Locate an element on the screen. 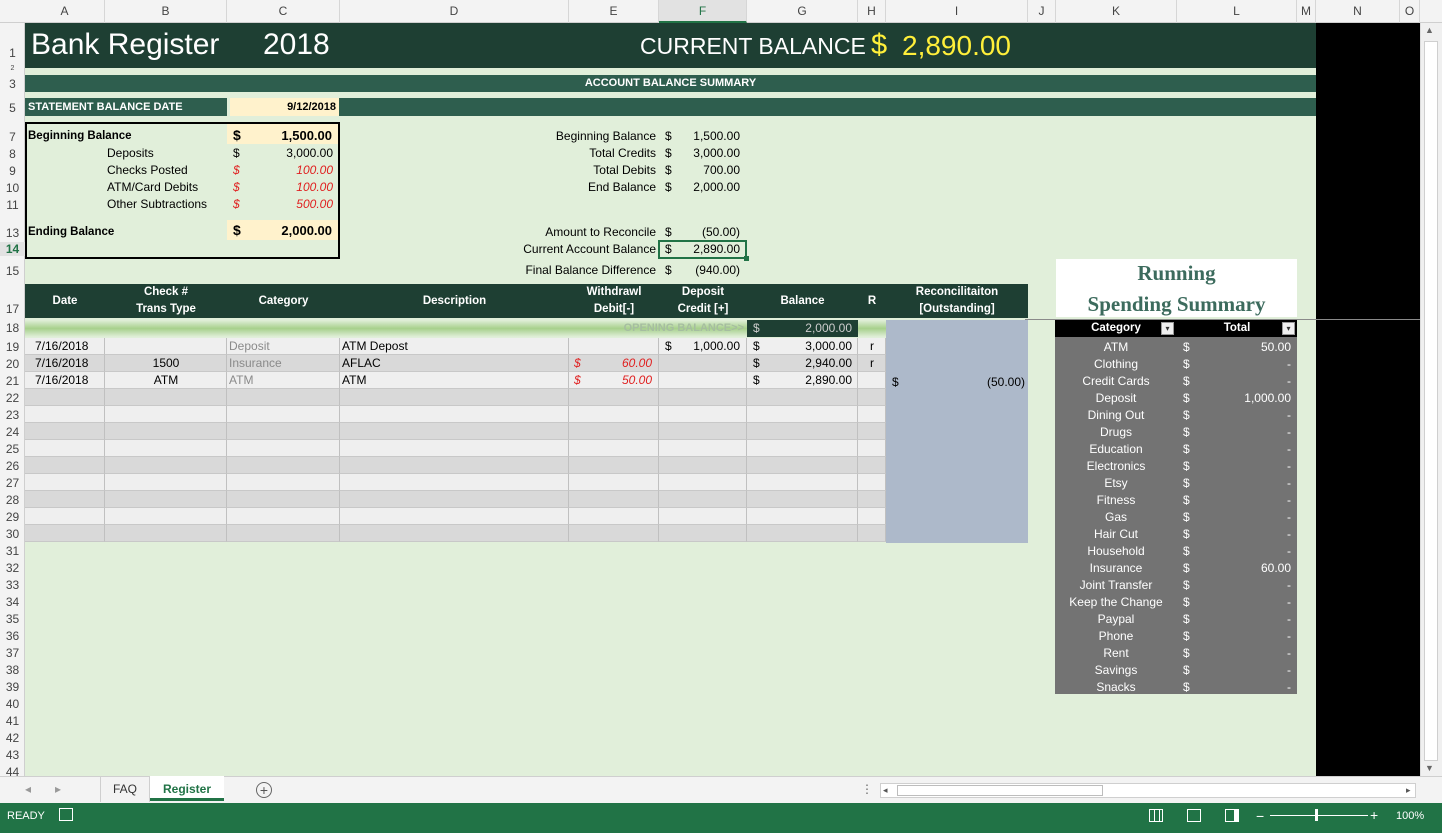  row-header-23: 23 is located at coordinates (12, 415).